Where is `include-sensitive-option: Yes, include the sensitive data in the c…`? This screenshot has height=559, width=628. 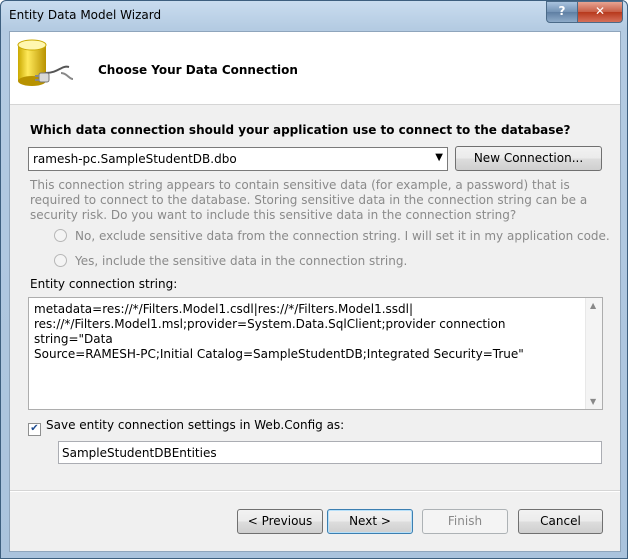
include-sensitive-option: Yes, include the sensitive data in the c… is located at coordinates (230, 261).